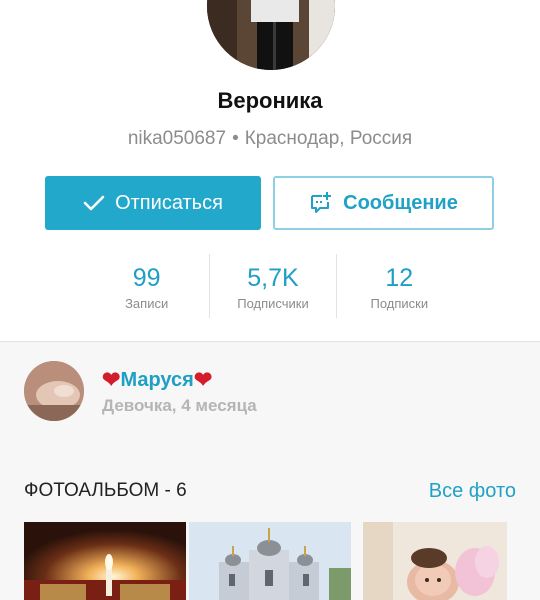  Describe the element at coordinates (273, 303) in the screenshot. I see `stat-label: Подписчики` at that location.